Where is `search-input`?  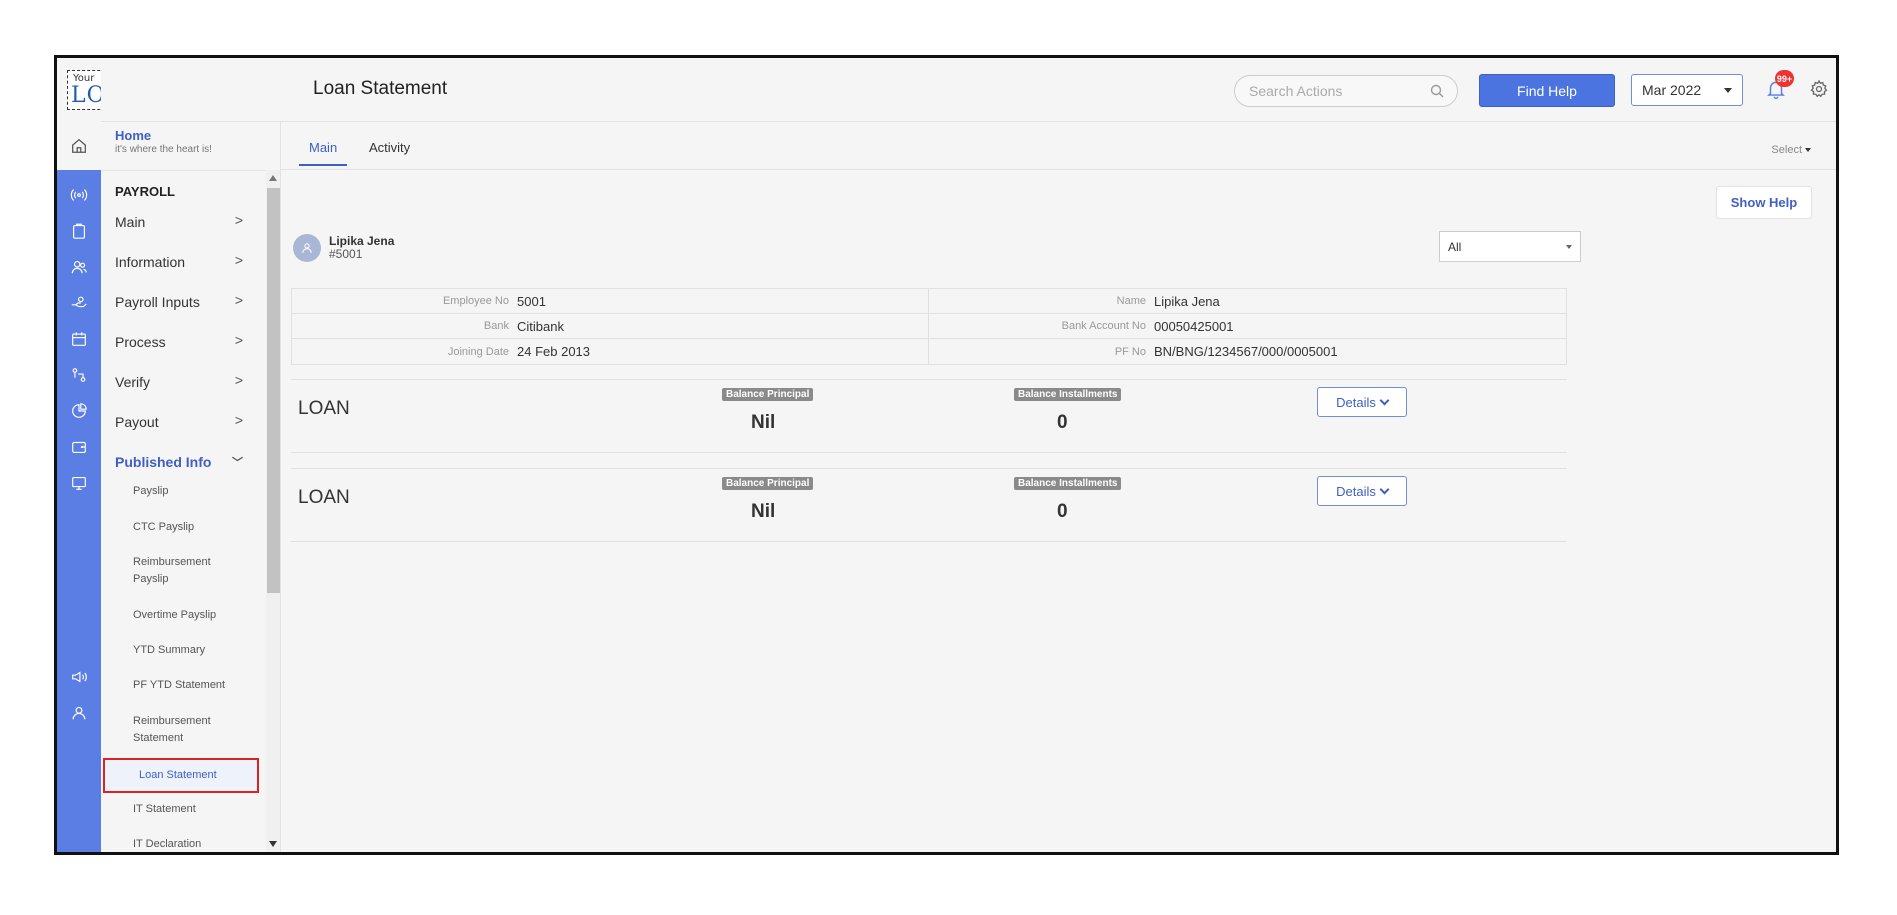
search-input is located at coordinates (1325, 91).